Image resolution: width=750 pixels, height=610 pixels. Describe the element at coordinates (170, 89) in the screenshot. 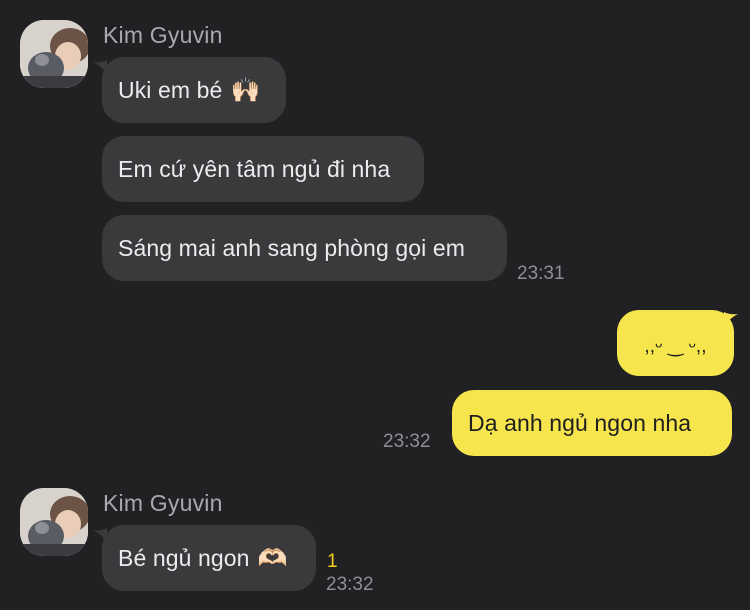

I see `message-text: Uki em bé` at that location.